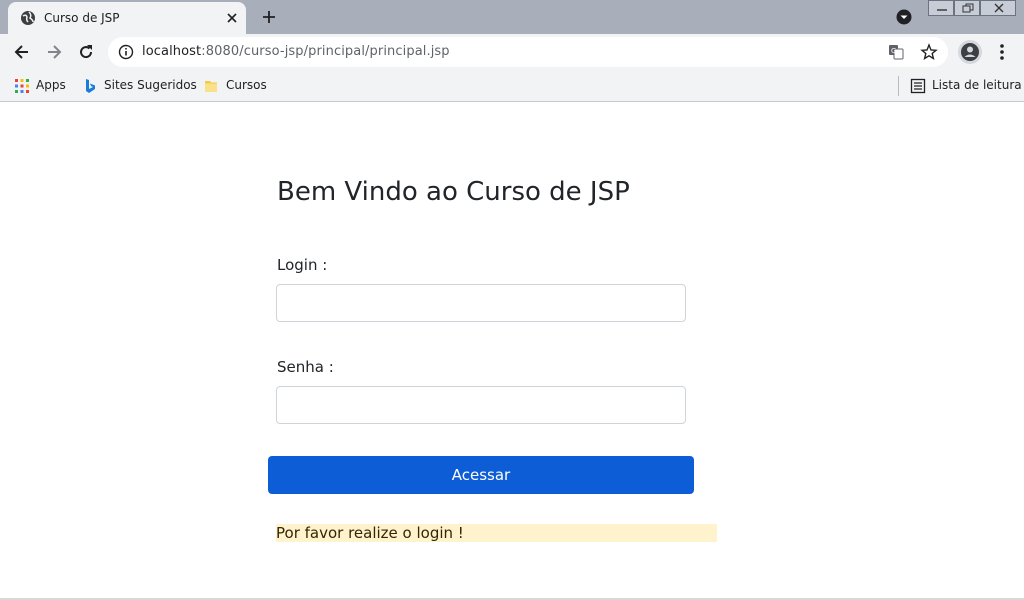 The height and width of the screenshot is (600, 1024). I want to click on globe-icon, so click(28, 18).